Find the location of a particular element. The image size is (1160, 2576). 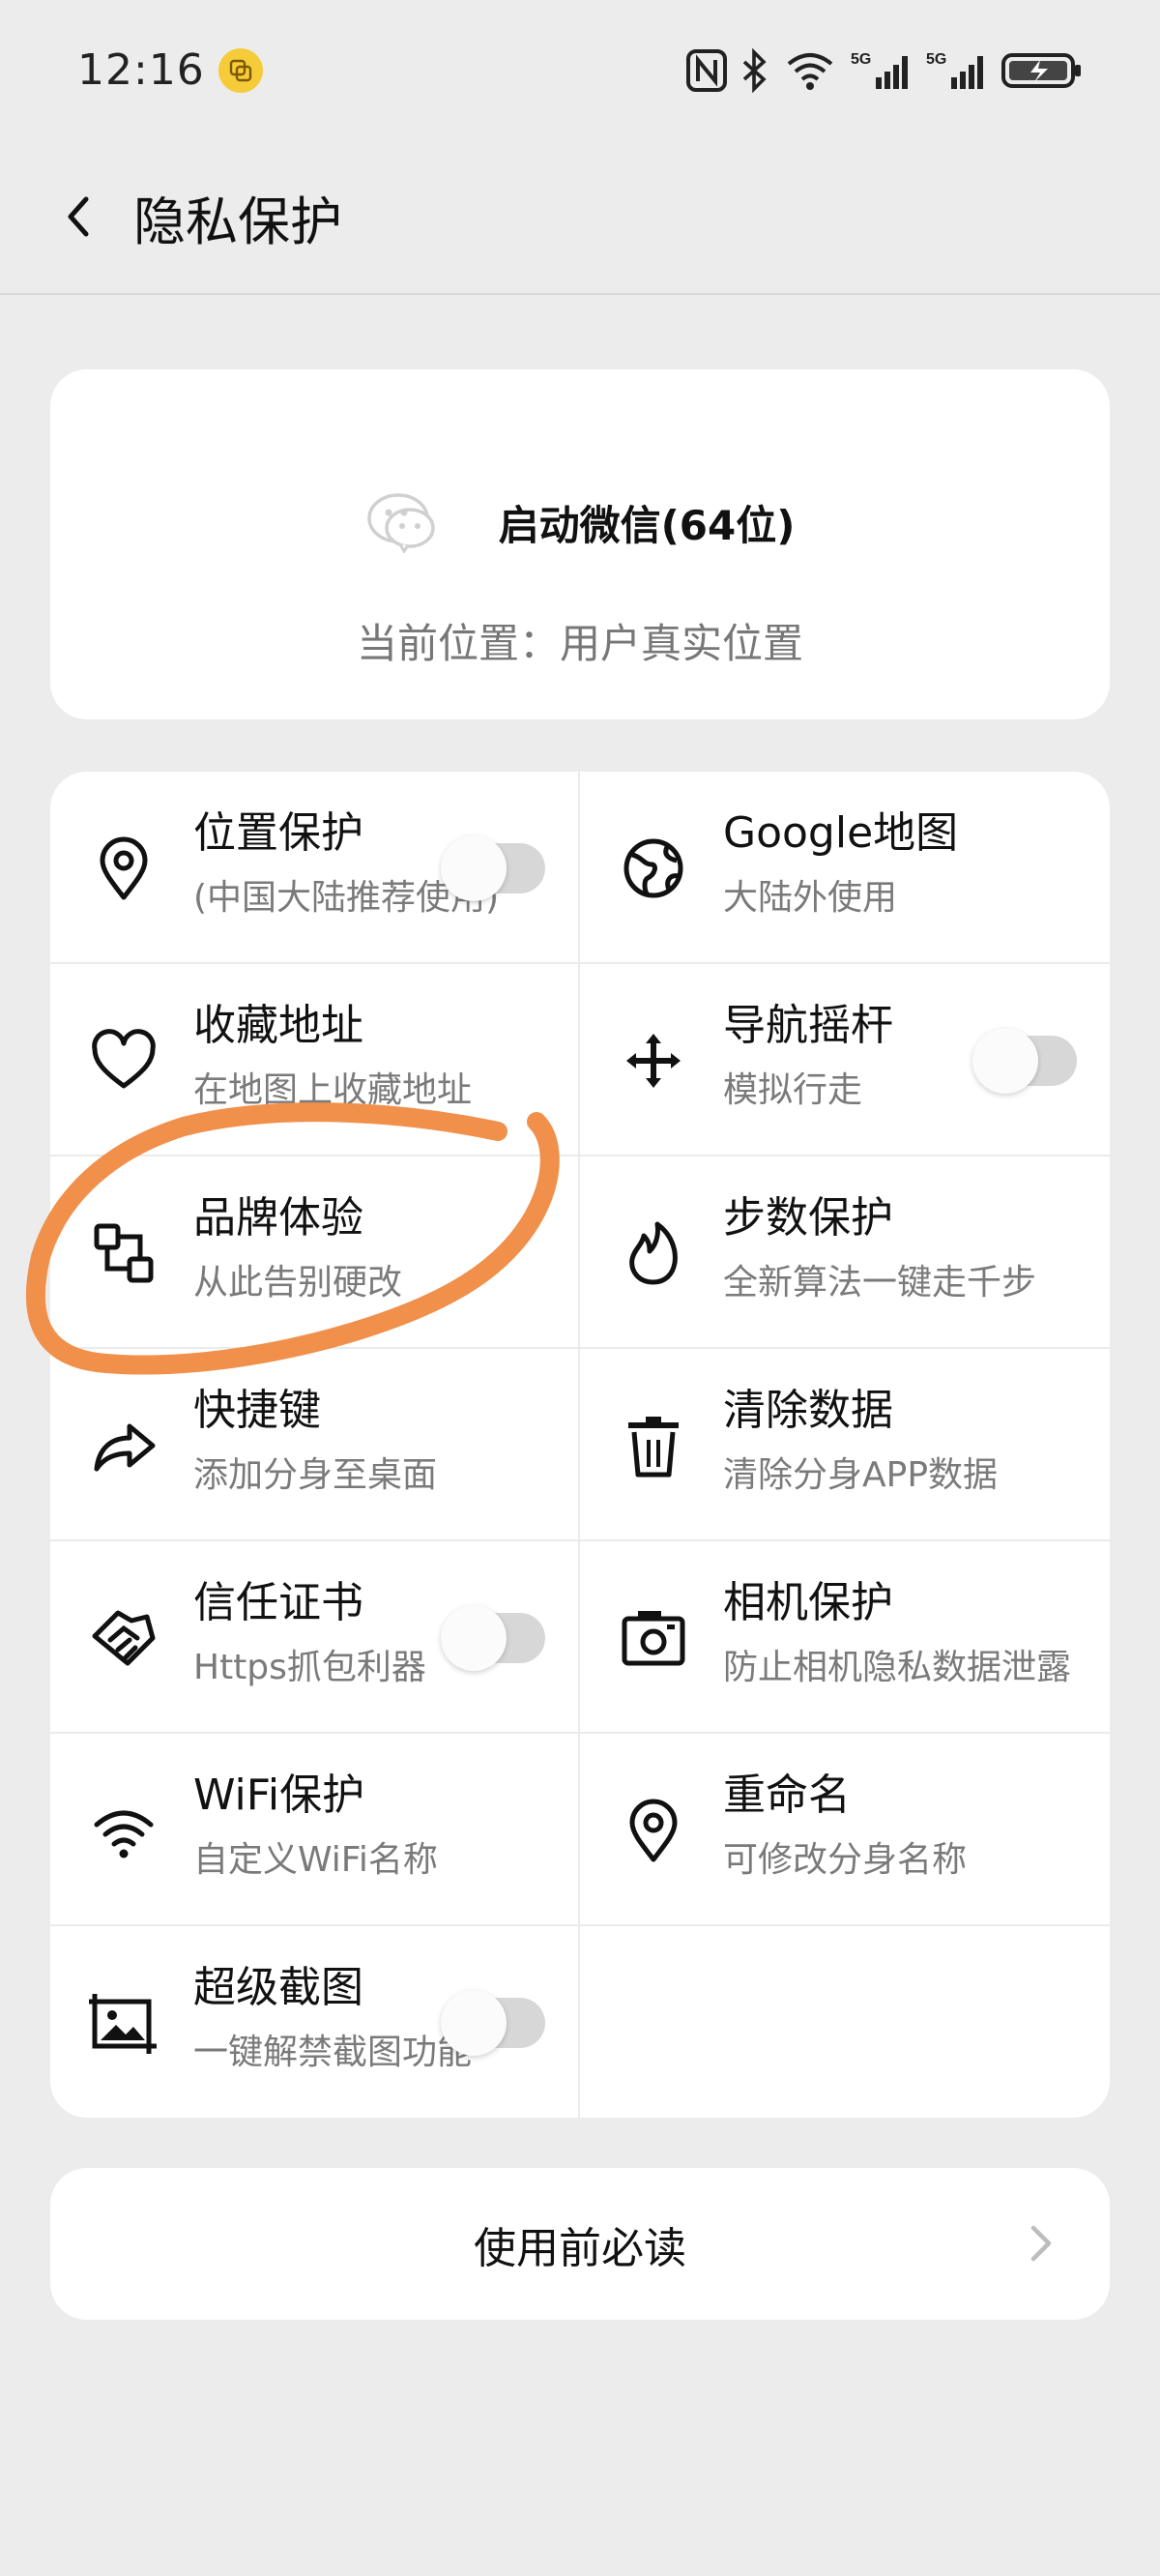

status-time: 12:16 is located at coordinates (141, 70).